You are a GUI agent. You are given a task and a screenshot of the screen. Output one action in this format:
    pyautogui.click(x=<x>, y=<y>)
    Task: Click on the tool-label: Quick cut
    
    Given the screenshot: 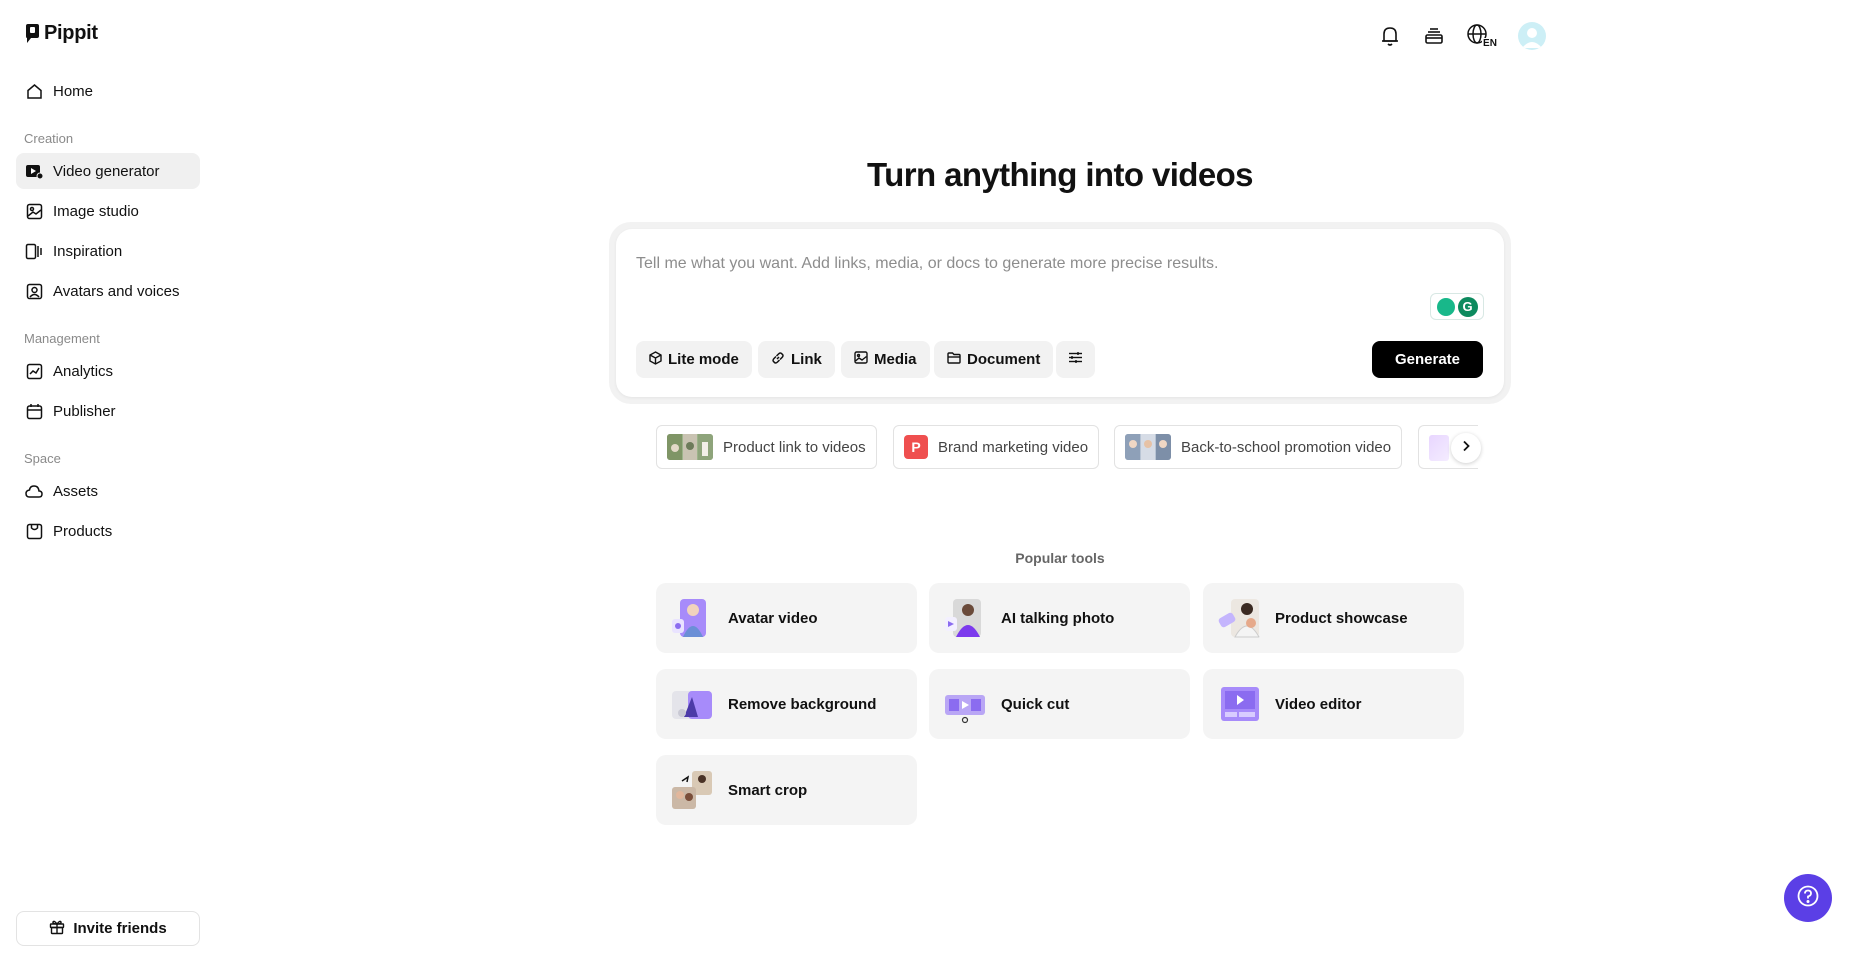 What is the action you would take?
    pyautogui.click(x=1035, y=704)
    